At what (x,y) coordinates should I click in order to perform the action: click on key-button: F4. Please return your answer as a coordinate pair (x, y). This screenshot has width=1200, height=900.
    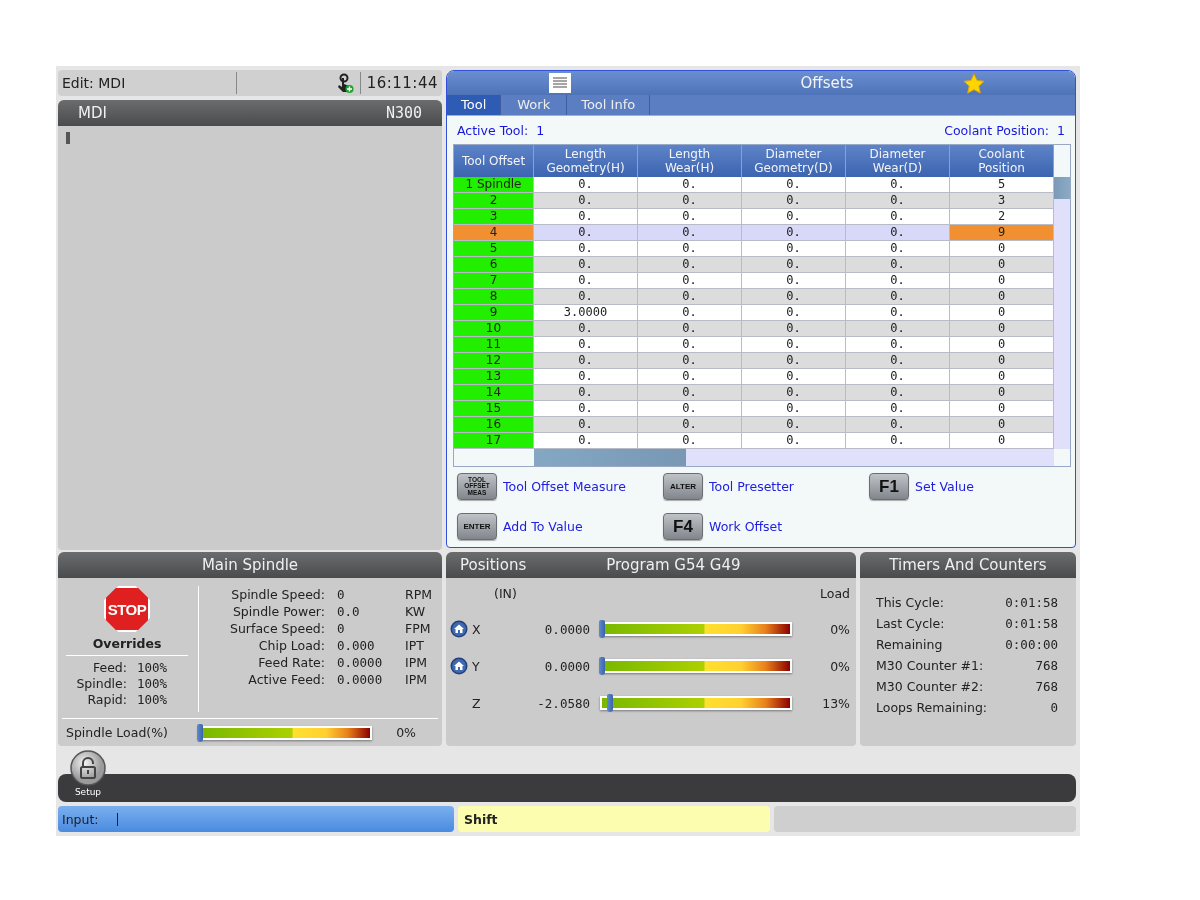
    Looking at the image, I should click on (683, 526).